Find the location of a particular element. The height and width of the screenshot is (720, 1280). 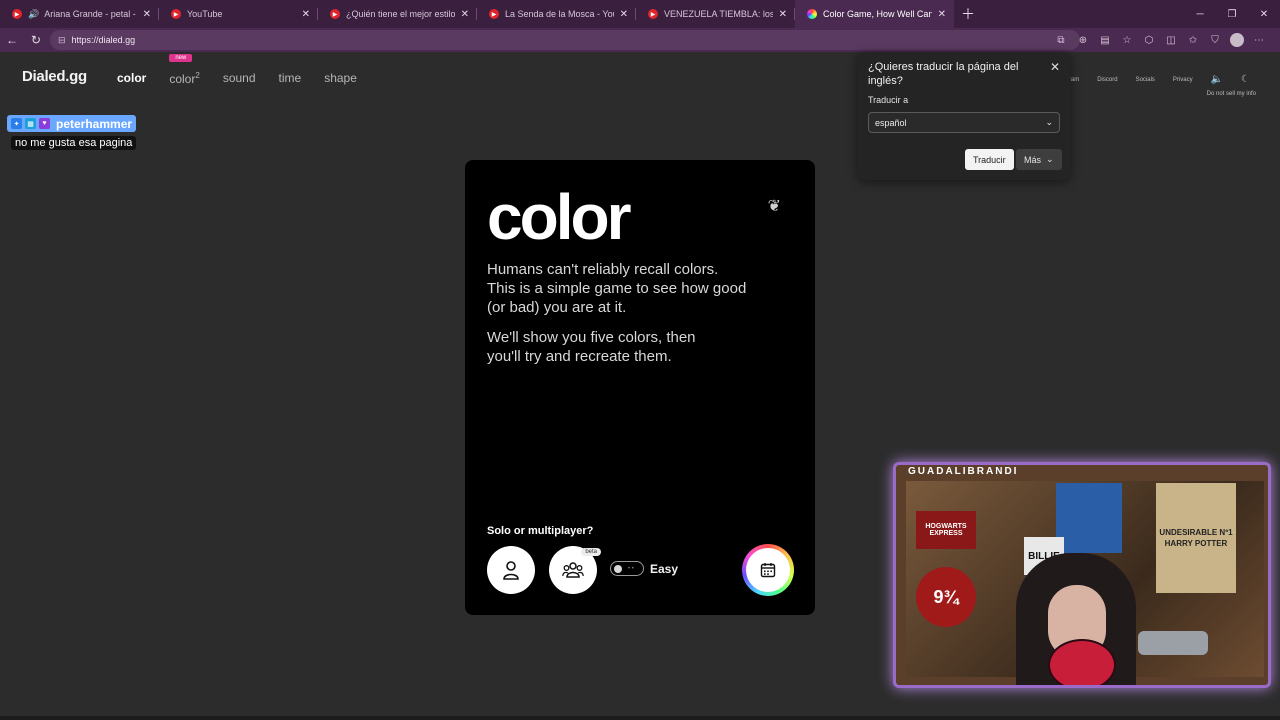

microphone is located at coordinates (1173, 643).